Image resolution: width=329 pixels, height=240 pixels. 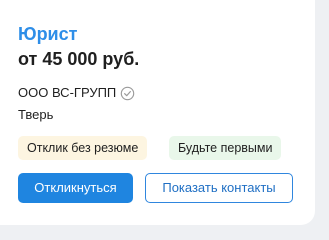 What do you see at coordinates (83, 148) in the screenshot?
I see `tag-no-resume: Отклик без резюме` at bounding box center [83, 148].